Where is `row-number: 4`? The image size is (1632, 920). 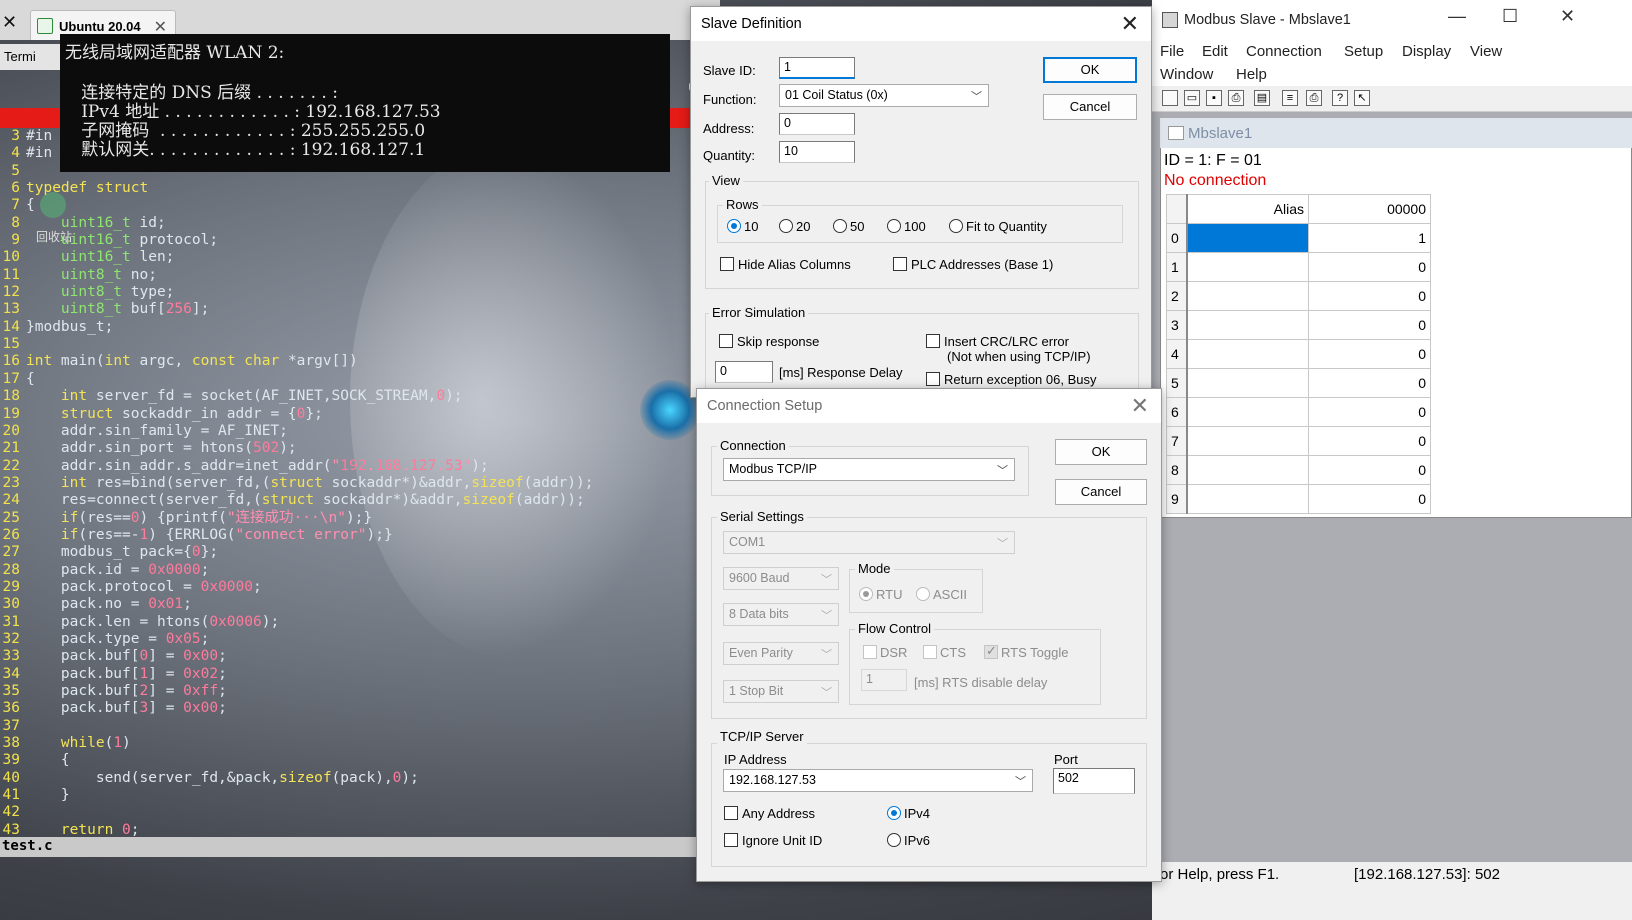
row-number: 4 is located at coordinates (1177, 354).